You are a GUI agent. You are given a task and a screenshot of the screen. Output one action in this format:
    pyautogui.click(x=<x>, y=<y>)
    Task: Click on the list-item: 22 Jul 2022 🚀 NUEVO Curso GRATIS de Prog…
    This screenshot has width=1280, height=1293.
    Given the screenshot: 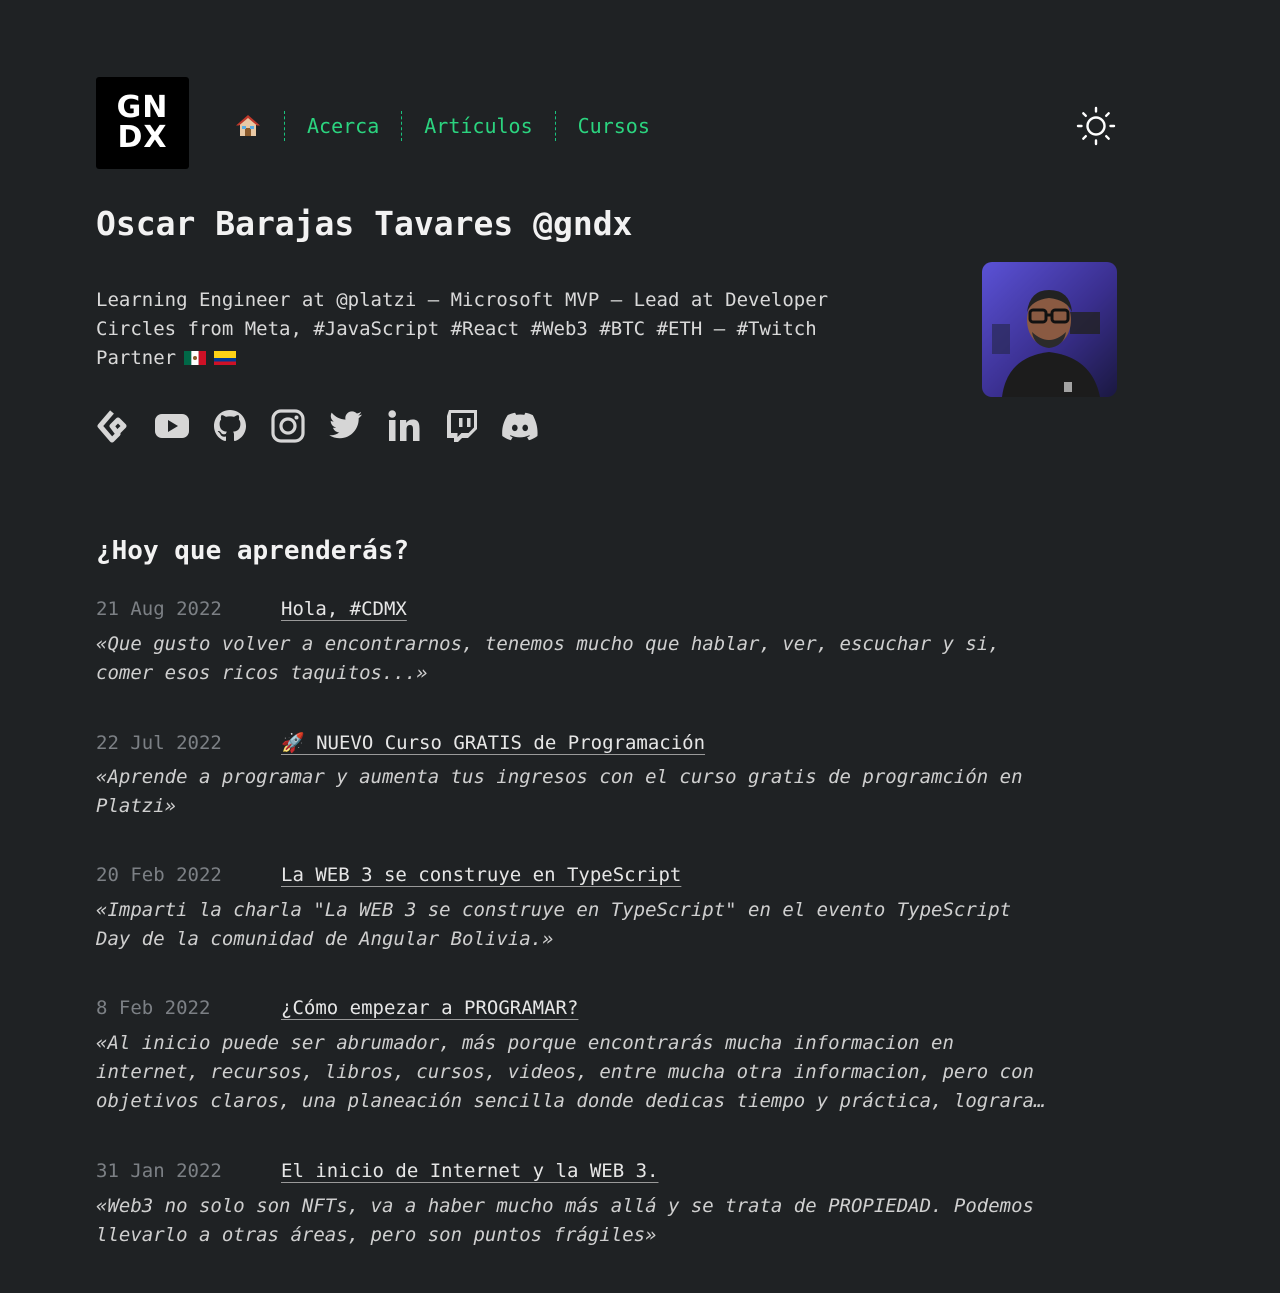 What is the action you would take?
    pyautogui.click(x=611, y=797)
    